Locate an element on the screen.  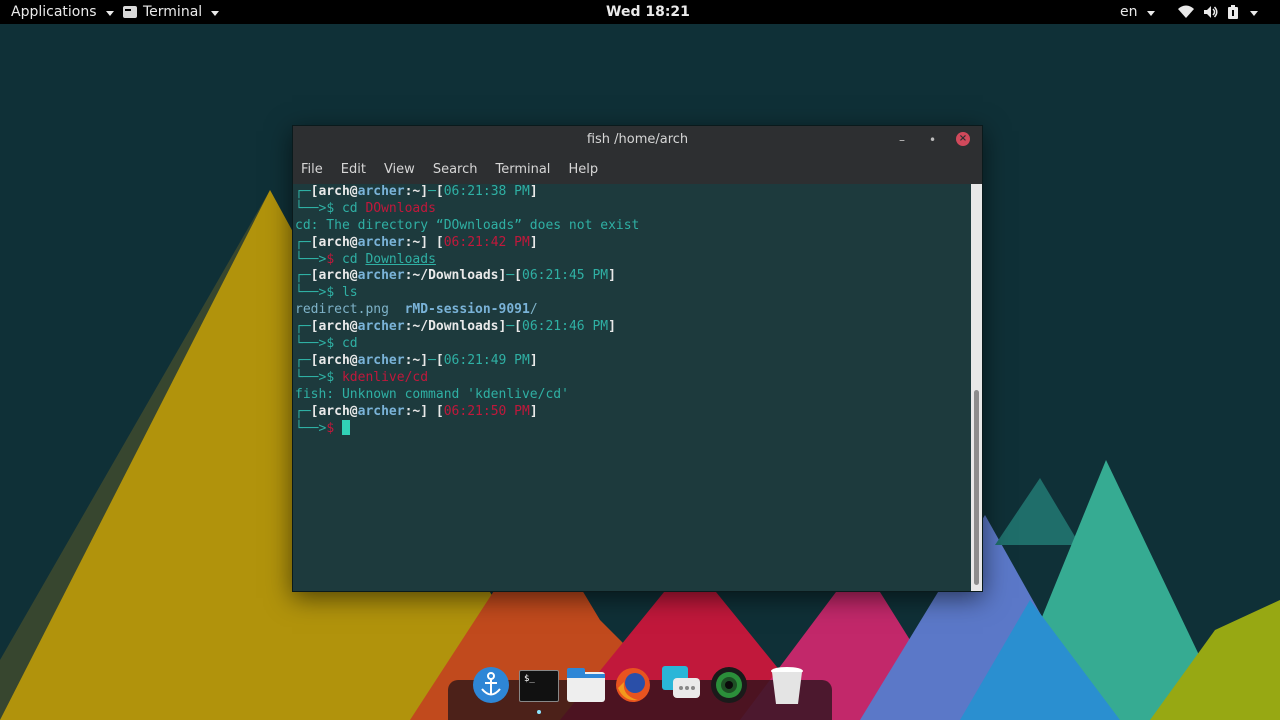
terminal-line: ┌─[arch@archer:~]─[06:21:49 PM] is located at coordinates (633, 361).